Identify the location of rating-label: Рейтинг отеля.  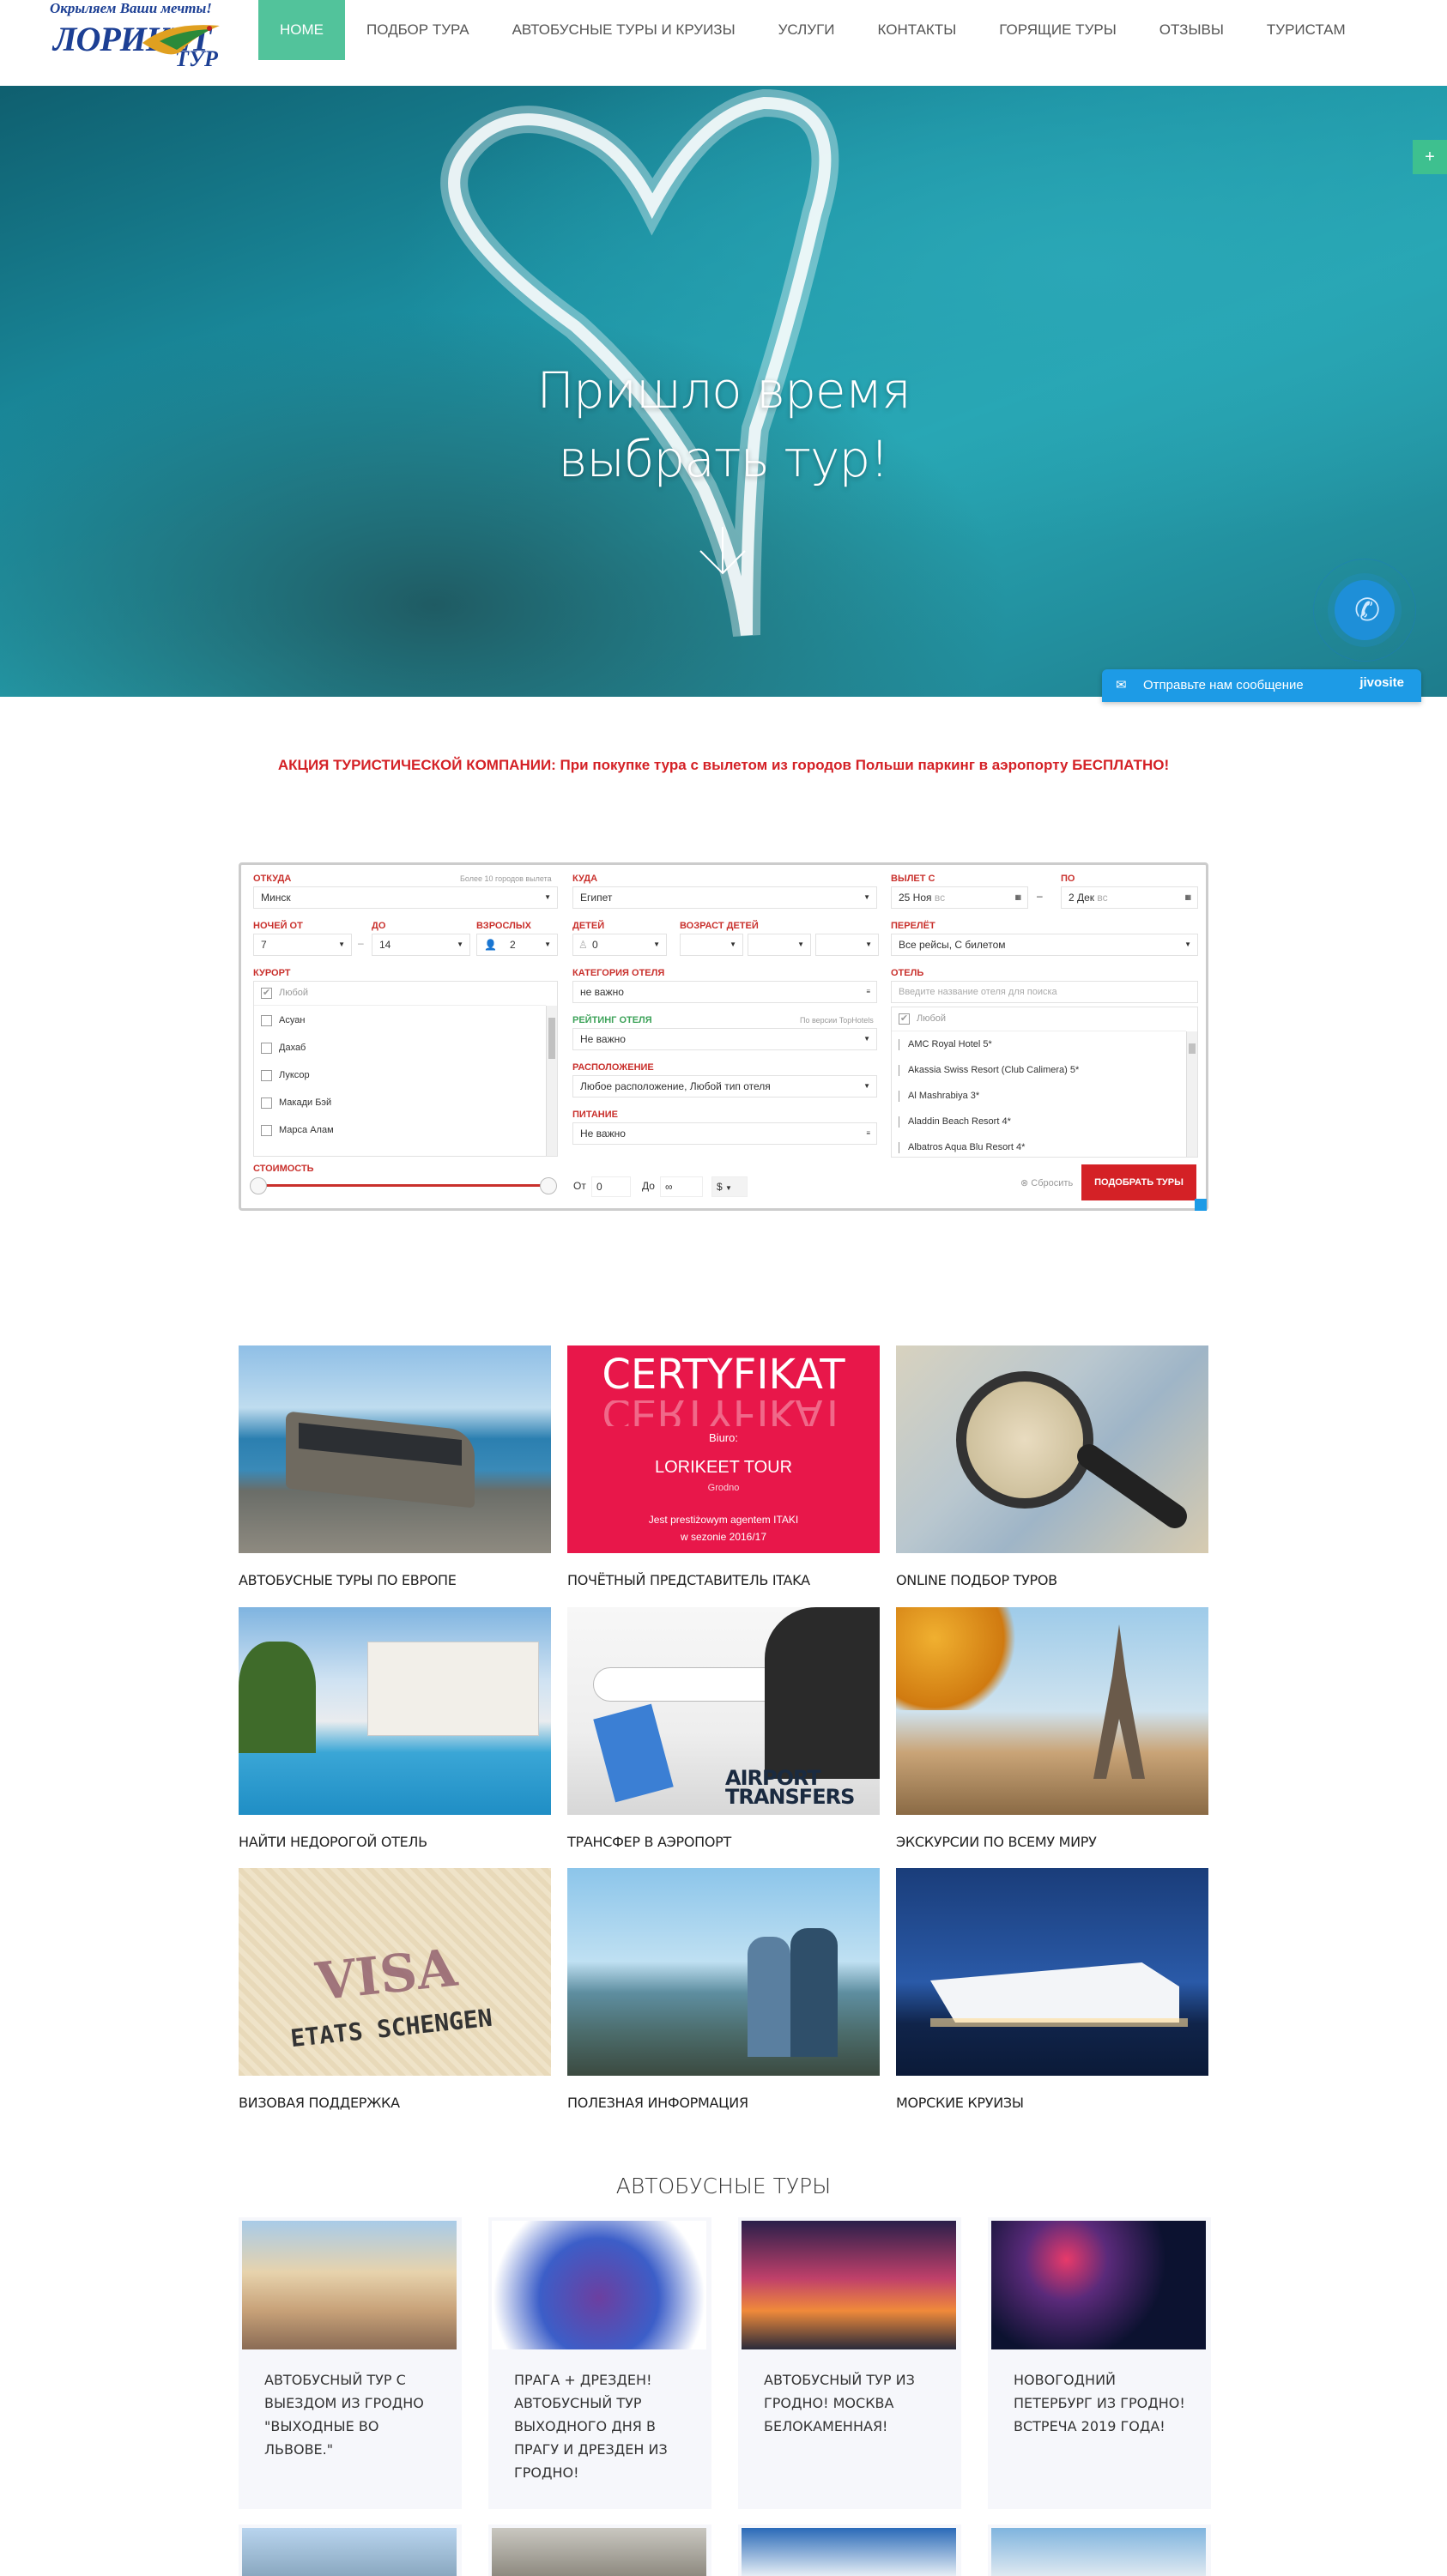
(612, 1020).